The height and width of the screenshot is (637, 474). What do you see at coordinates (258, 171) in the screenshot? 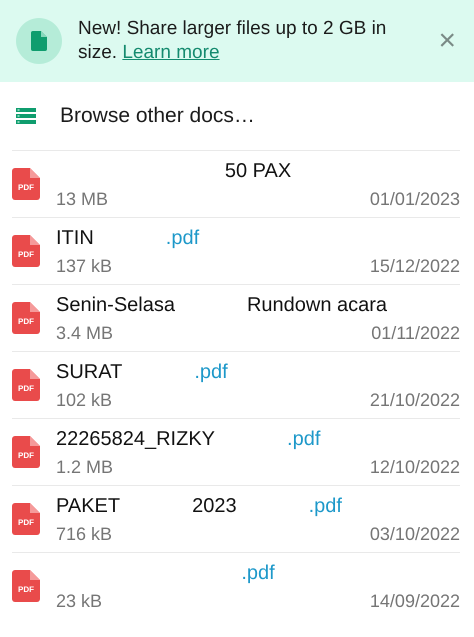
I see `file-name: 50 PAX` at bounding box center [258, 171].